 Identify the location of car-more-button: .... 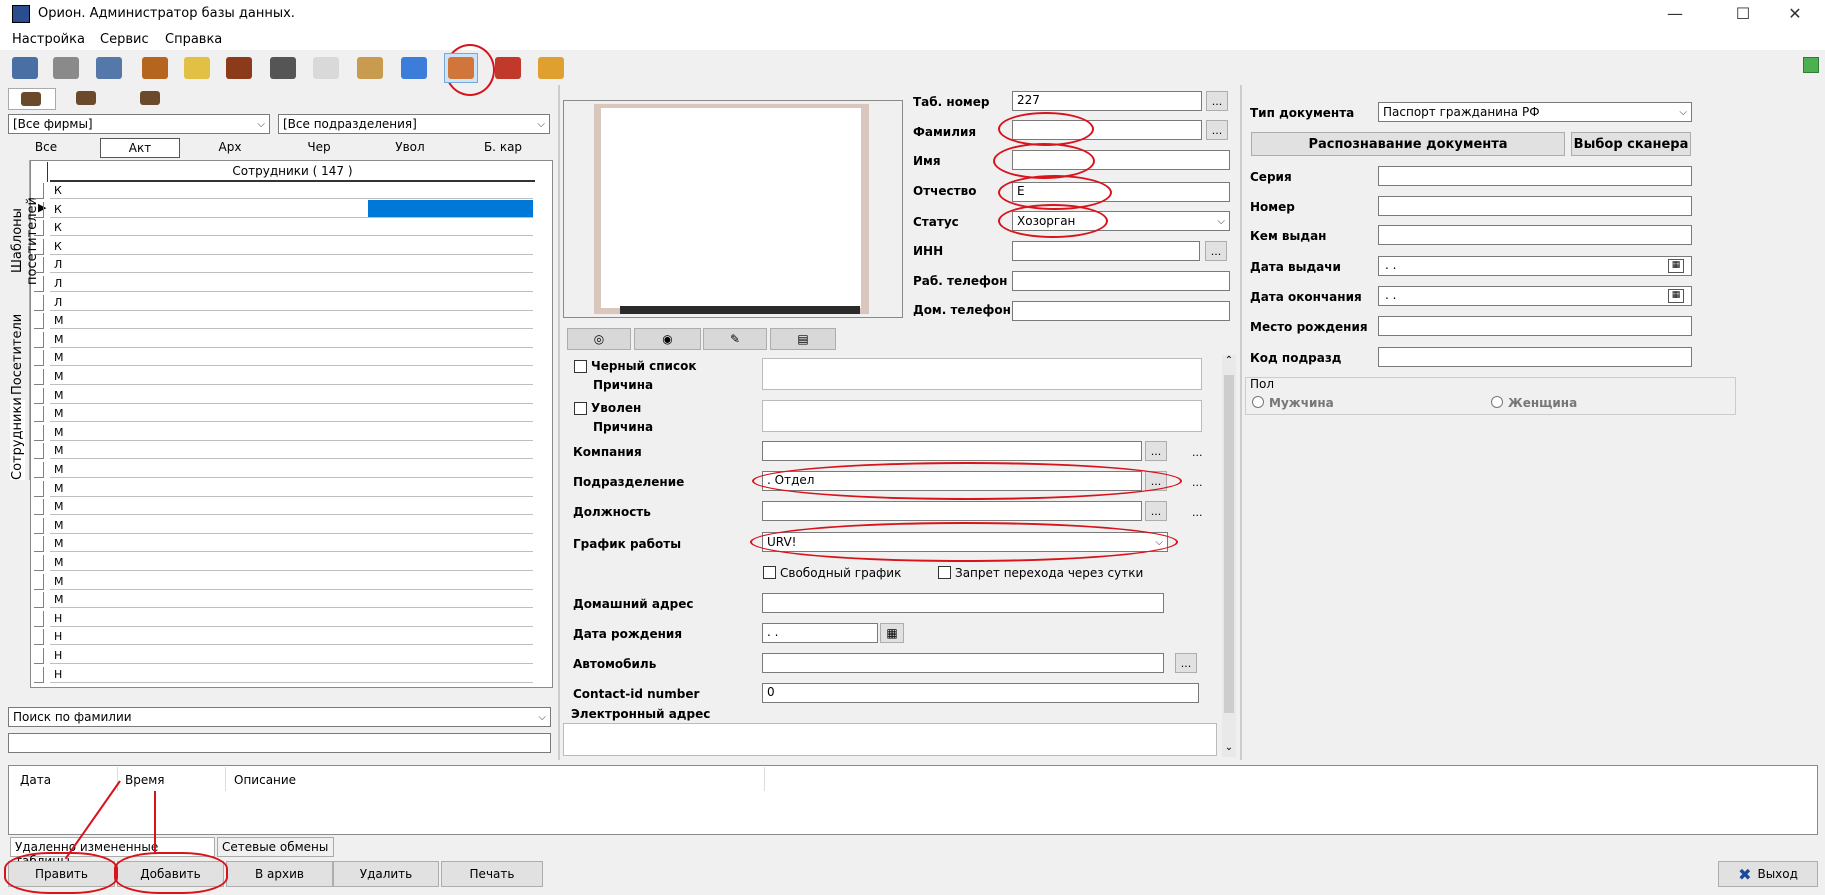
(1186, 663).